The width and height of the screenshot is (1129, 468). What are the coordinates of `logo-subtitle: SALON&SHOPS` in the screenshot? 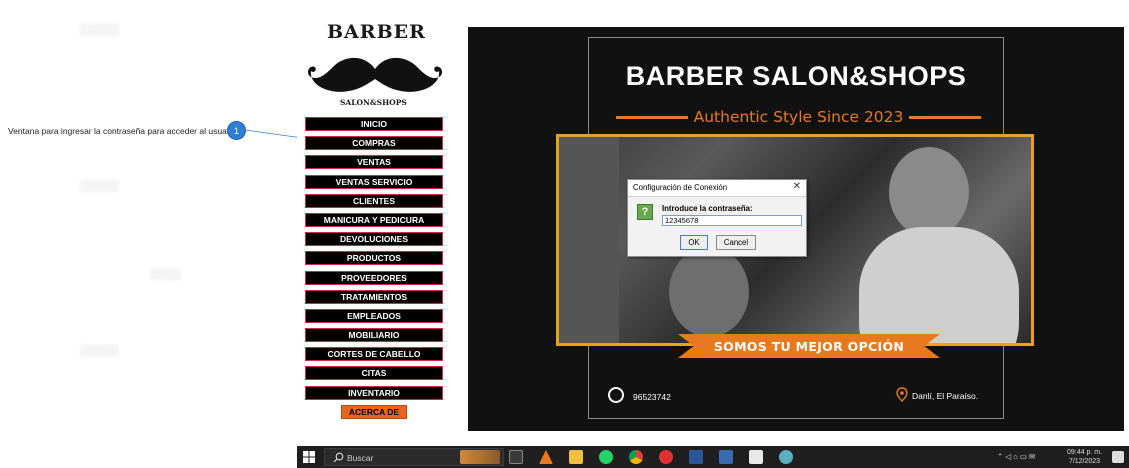 It's located at (373, 102).